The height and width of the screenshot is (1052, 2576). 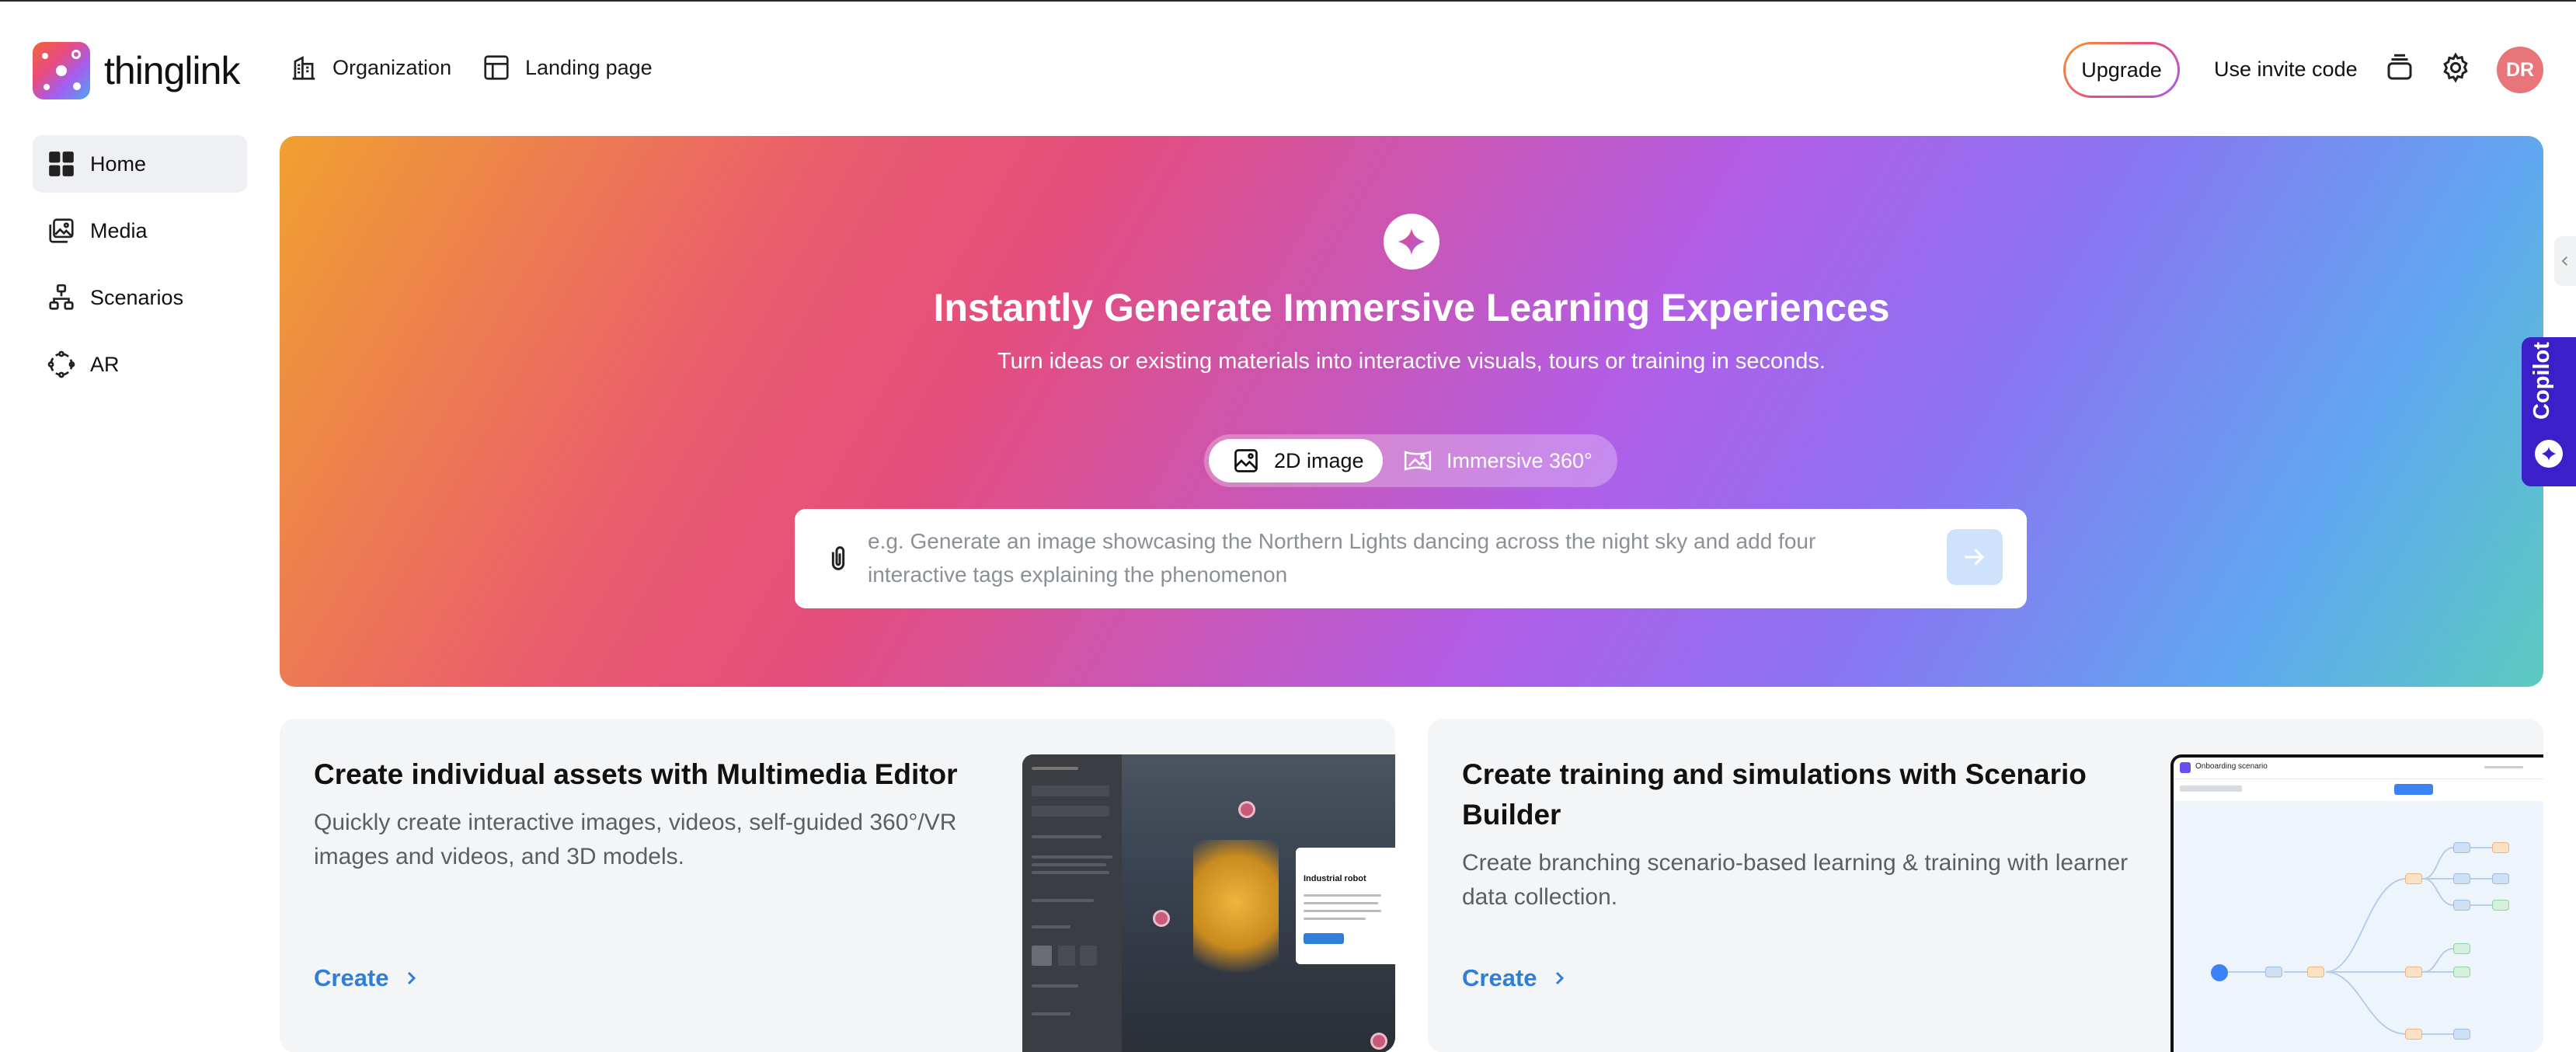 What do you see at coordinates (2549, 454) in the screenshot?
I see `copilot-sparkle-icon` at bounding box center [2549, 454].